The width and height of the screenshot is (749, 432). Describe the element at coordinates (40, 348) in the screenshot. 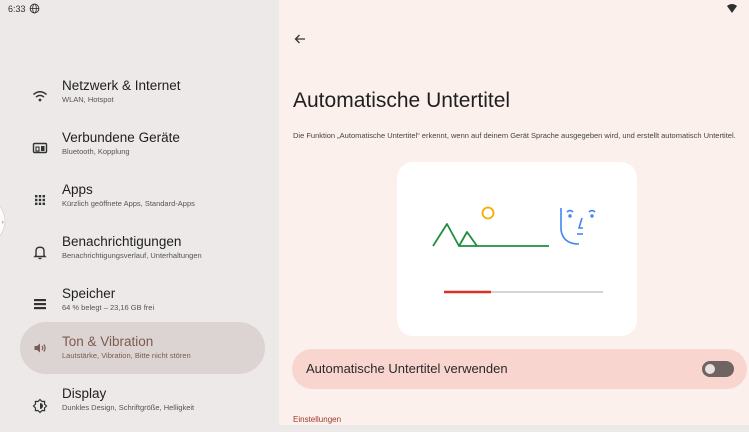

I see `volume-icon` at that location.